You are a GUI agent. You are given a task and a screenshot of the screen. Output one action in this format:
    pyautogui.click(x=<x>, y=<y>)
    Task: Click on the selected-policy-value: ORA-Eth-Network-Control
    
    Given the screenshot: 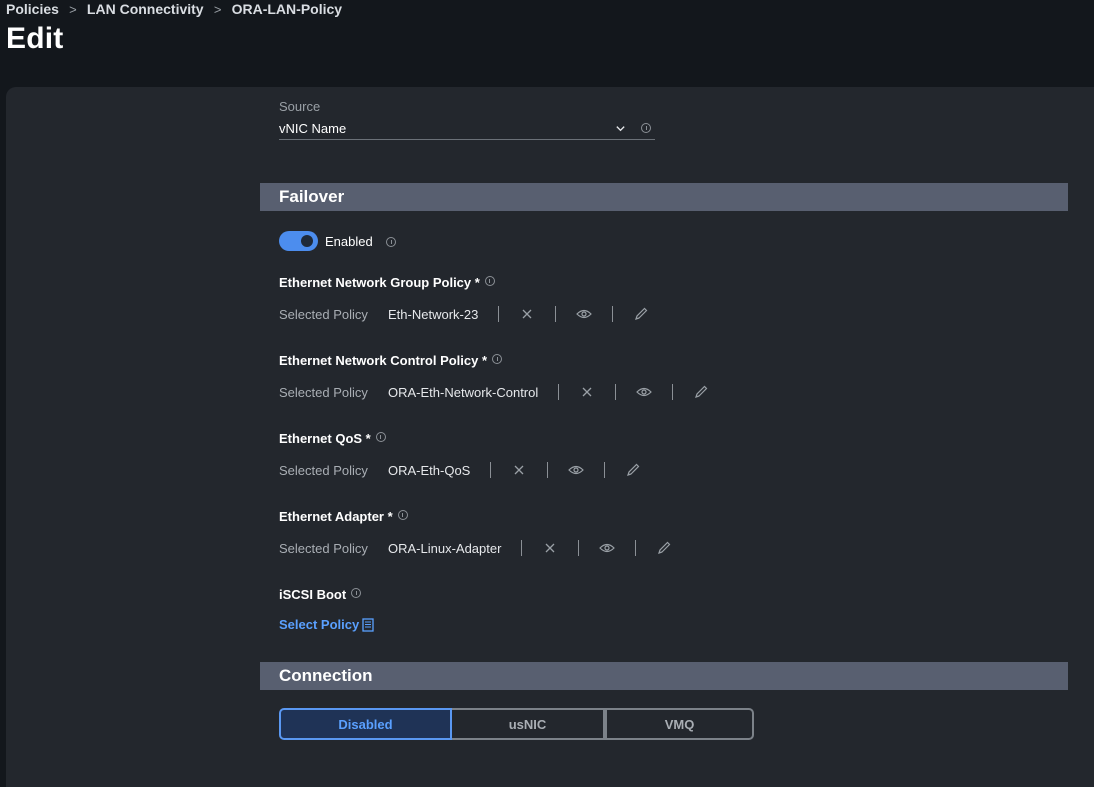 What is the action you would take?
    pyautogui.click(x=463, y=392)
    